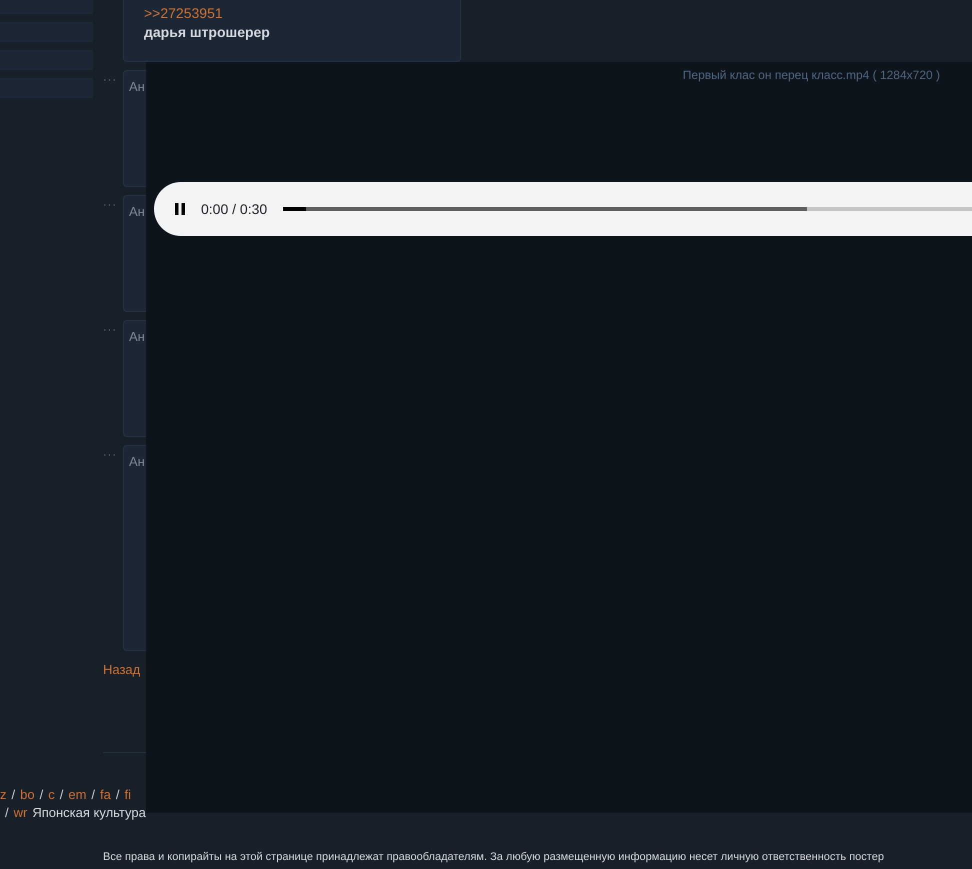 The width and height of the screenshot is (972, 869). Describe the element at coordinates (234, 209) in the screenshot. I see `time-display: 0:00 / 0:30` at that location.